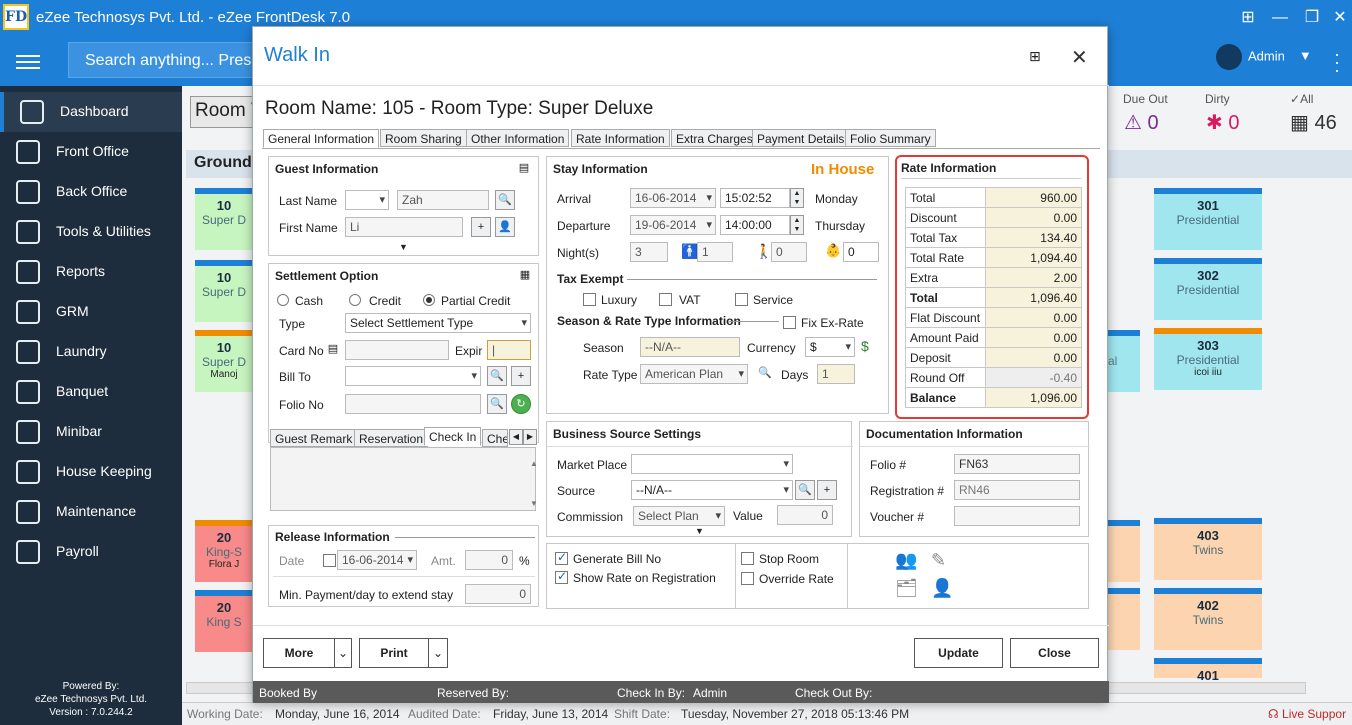  I want to click on tab-rate-information: Rate Information, so click(620, 138).